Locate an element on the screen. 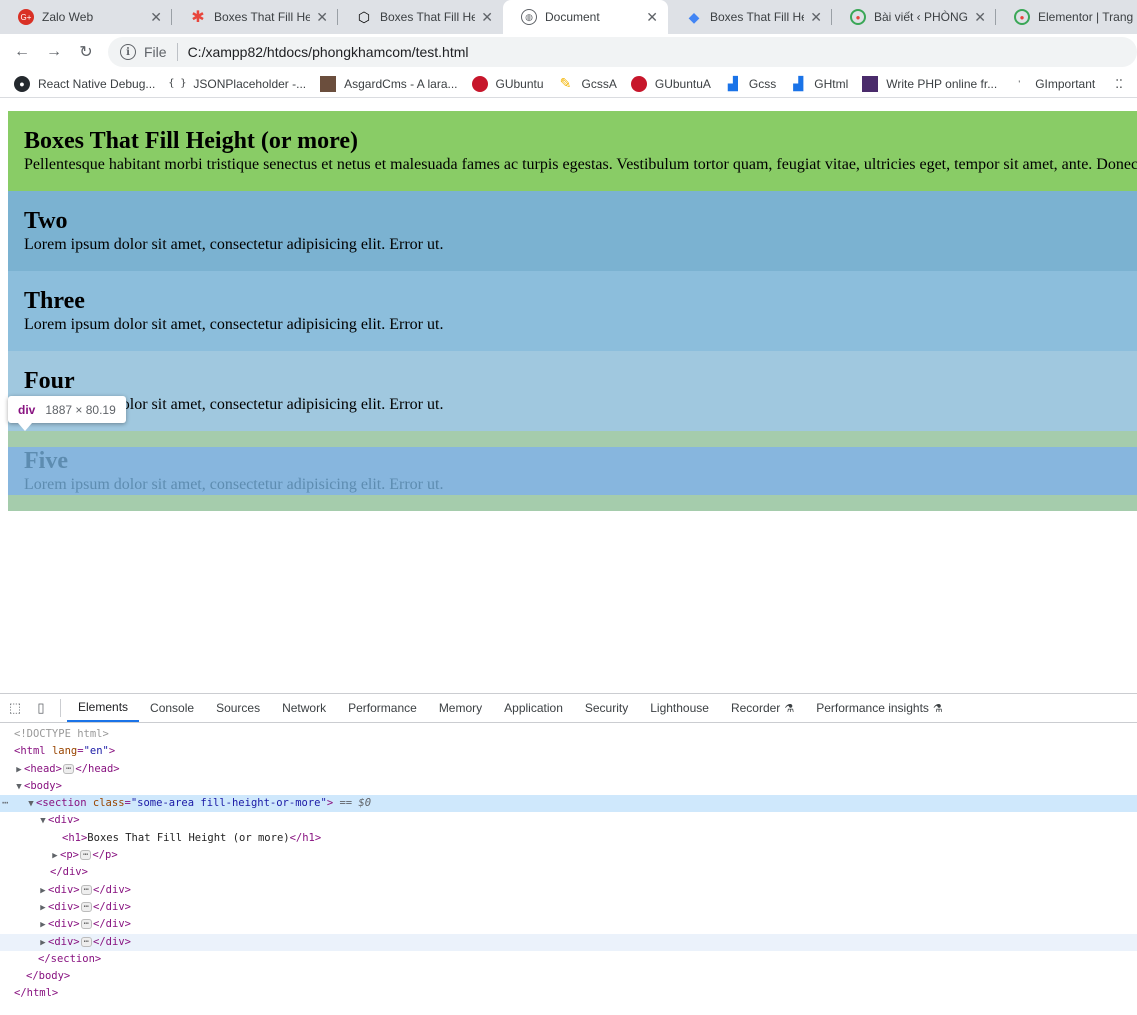  dom-line-div-close: </div> is located at coordinates (568, 872).